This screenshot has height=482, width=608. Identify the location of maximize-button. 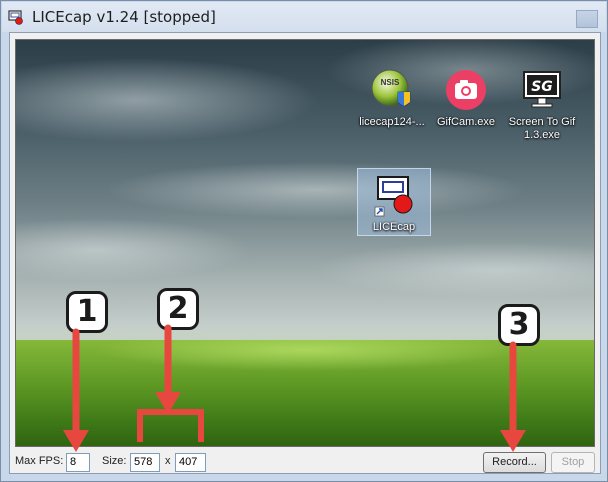
(587, 19).